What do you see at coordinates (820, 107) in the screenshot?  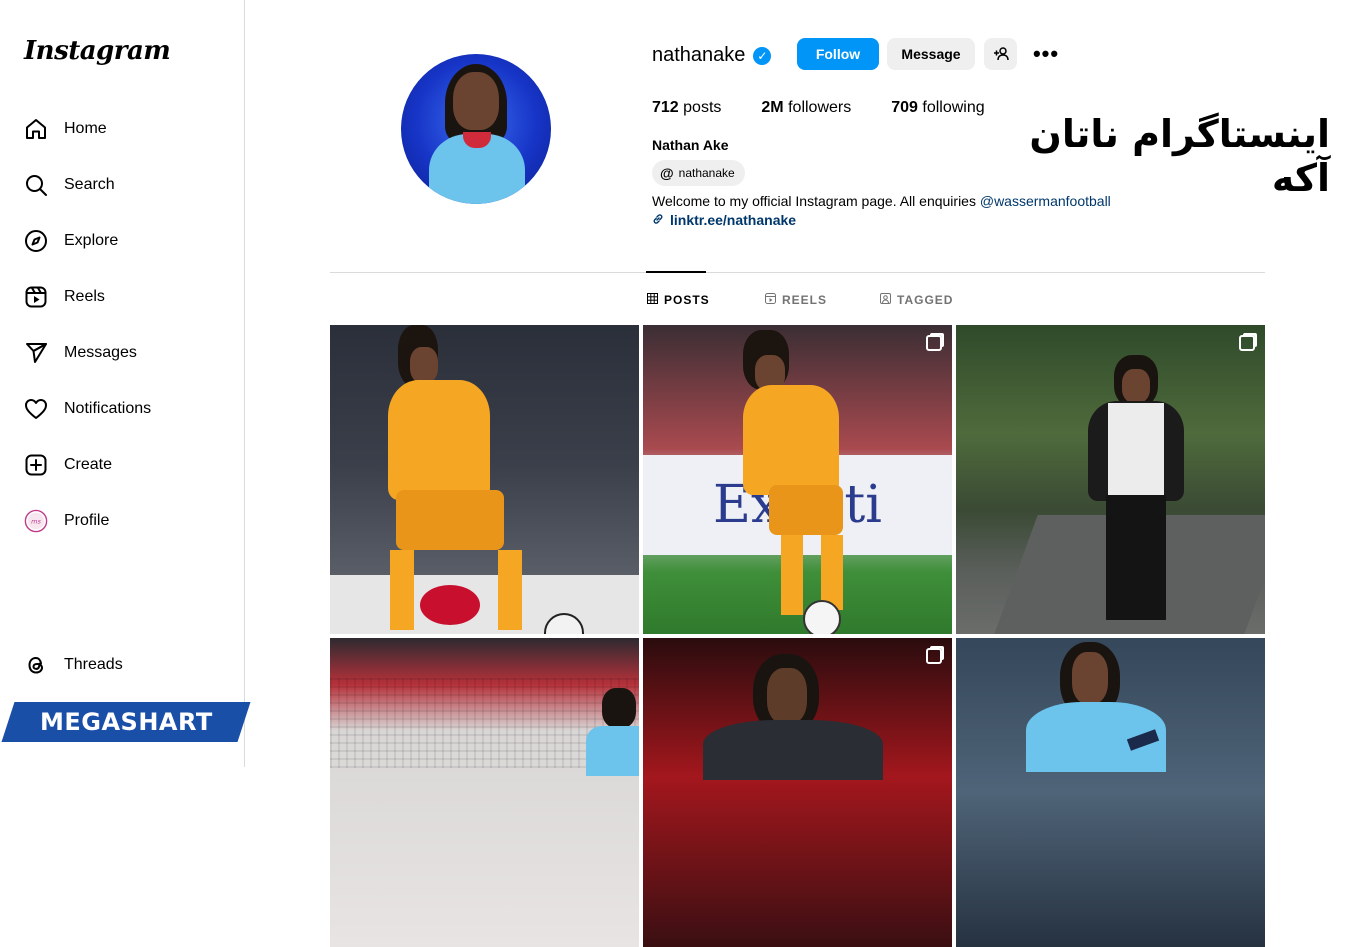 I see `followers-label: followers` at bounding box center [820, 107].